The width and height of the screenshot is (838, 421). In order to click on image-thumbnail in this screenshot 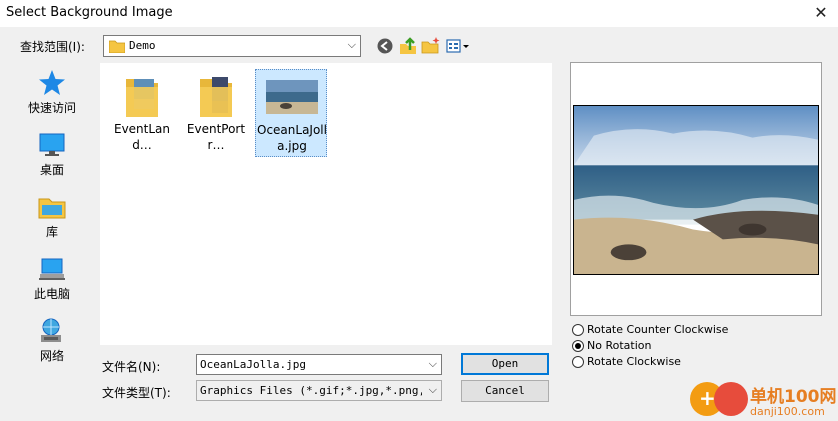, I will do `click(292, 97)`.